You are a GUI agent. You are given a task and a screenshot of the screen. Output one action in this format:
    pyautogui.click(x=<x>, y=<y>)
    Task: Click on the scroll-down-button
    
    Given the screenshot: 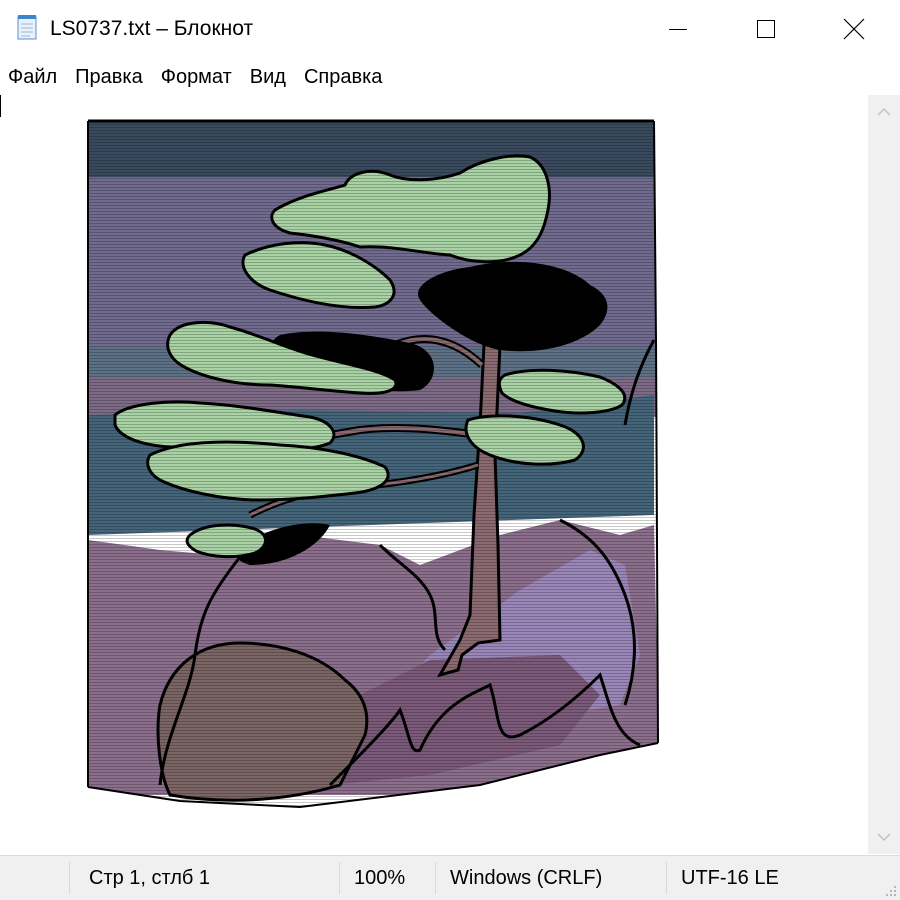 What is the action you would take?
    pyautogui.click(x=884, y=837)
    